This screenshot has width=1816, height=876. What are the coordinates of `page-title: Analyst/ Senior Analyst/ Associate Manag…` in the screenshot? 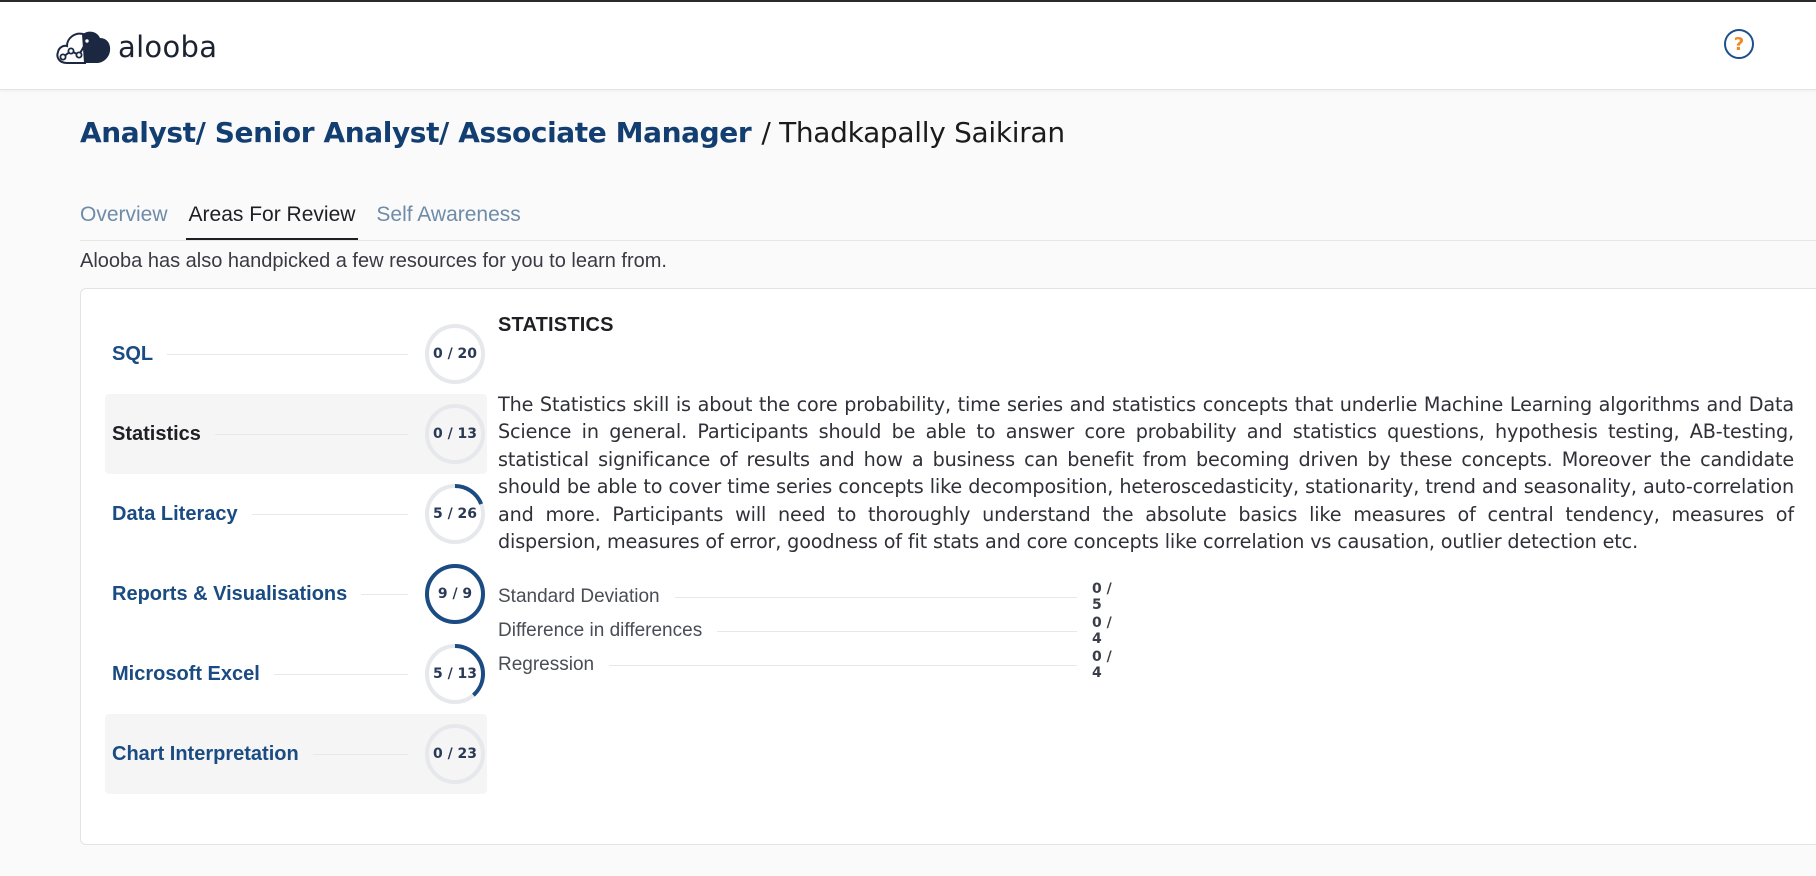 It's located at (572, 132).